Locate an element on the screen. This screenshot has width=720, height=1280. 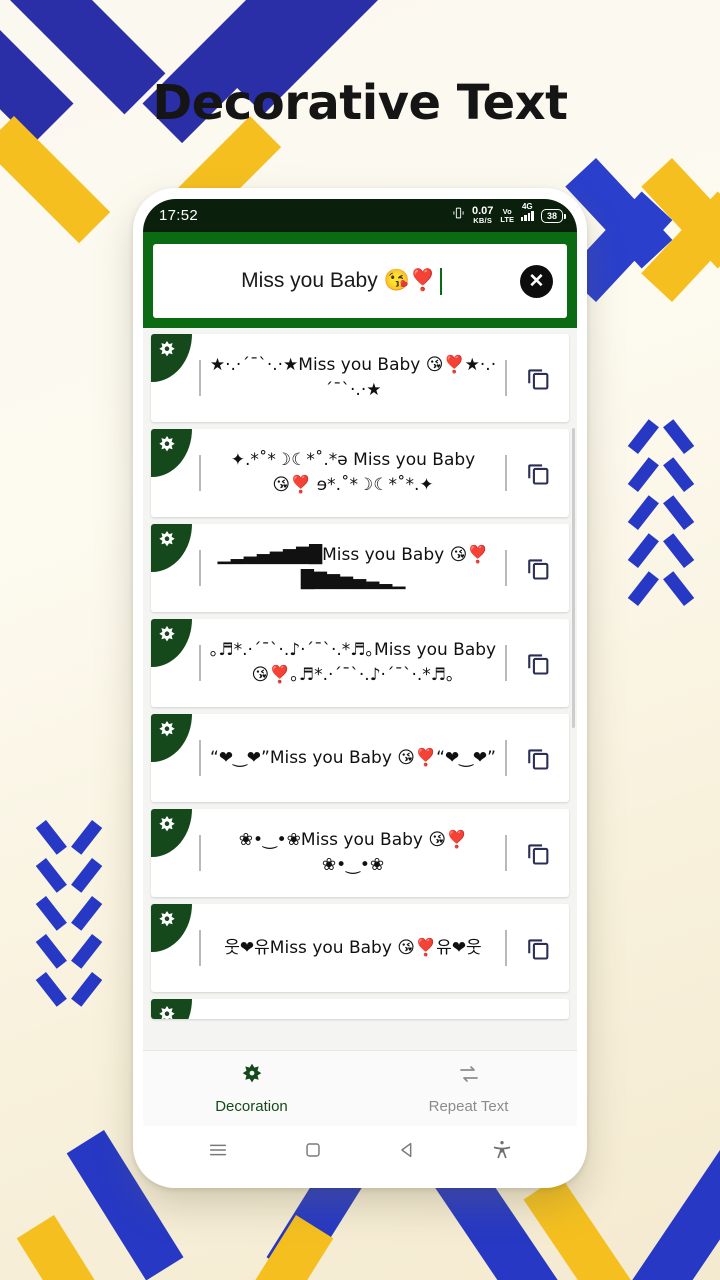
page-title: Decorative Text is located at coordinates (360, 103).